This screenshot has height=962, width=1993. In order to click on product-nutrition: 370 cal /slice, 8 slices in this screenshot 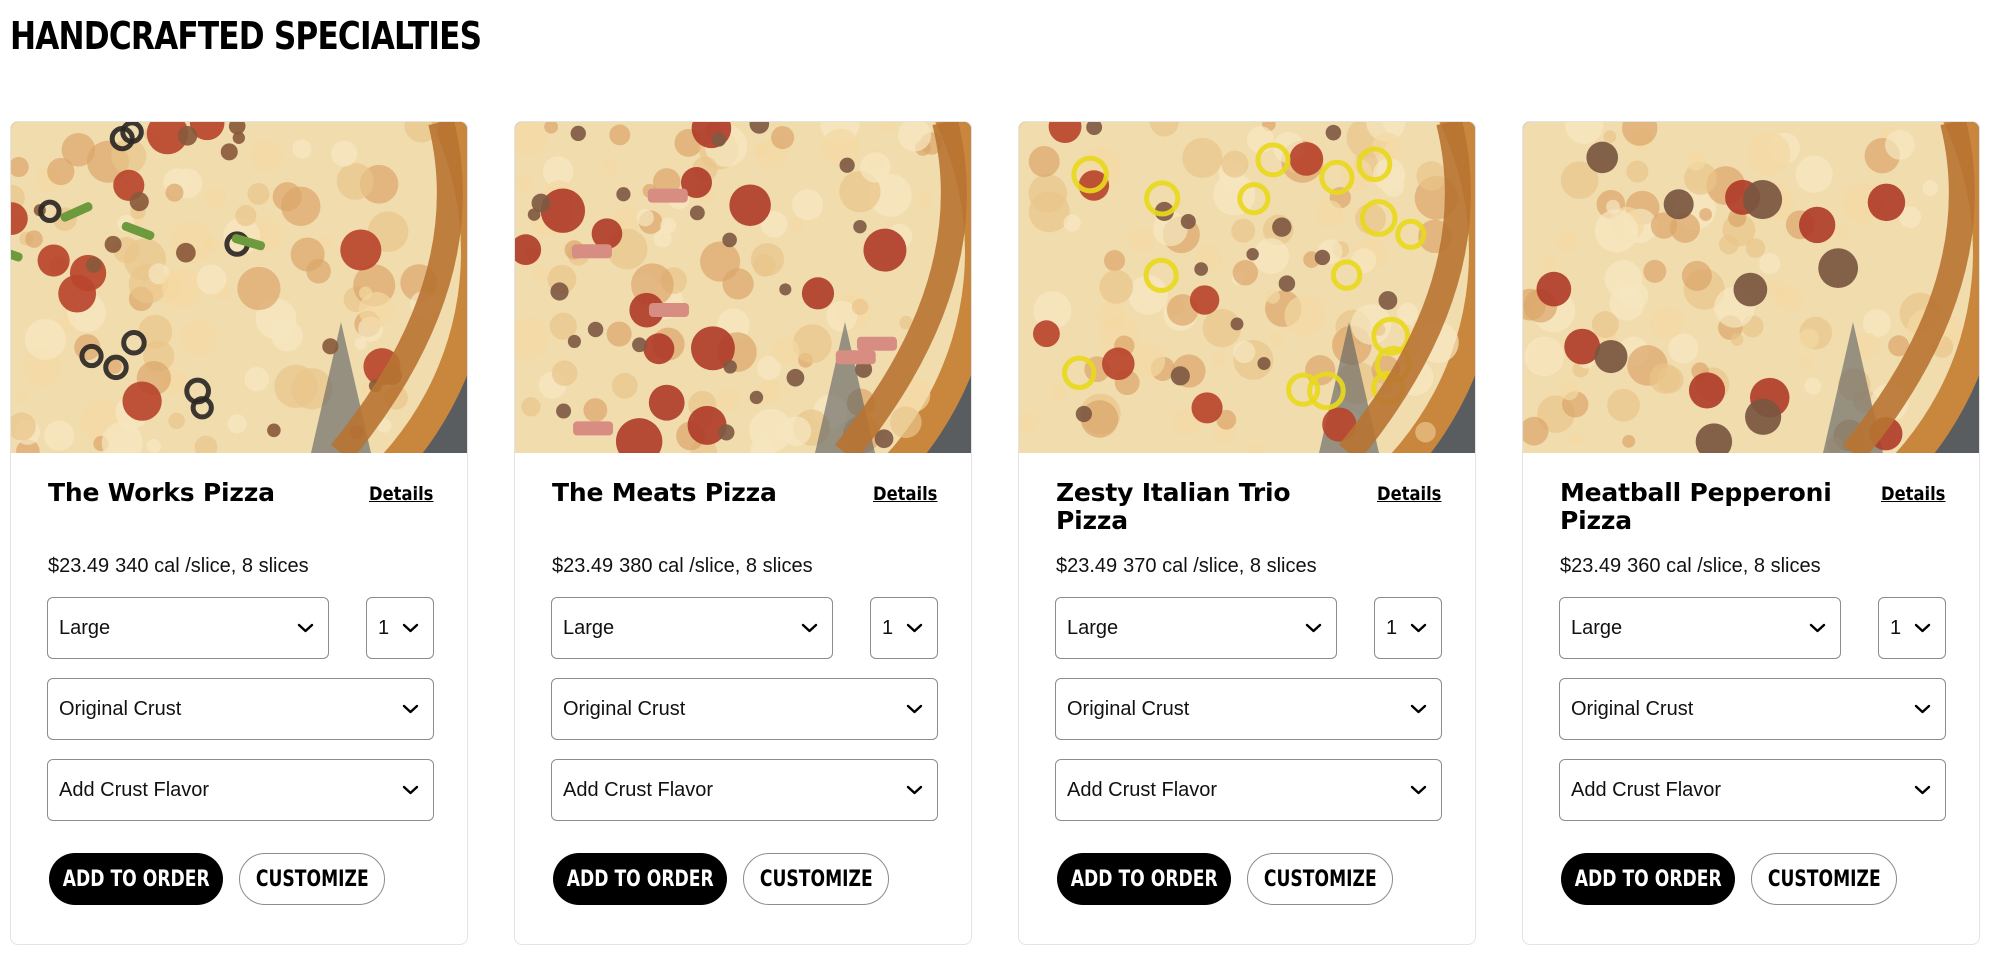, I will do `click(1220, 566)`.